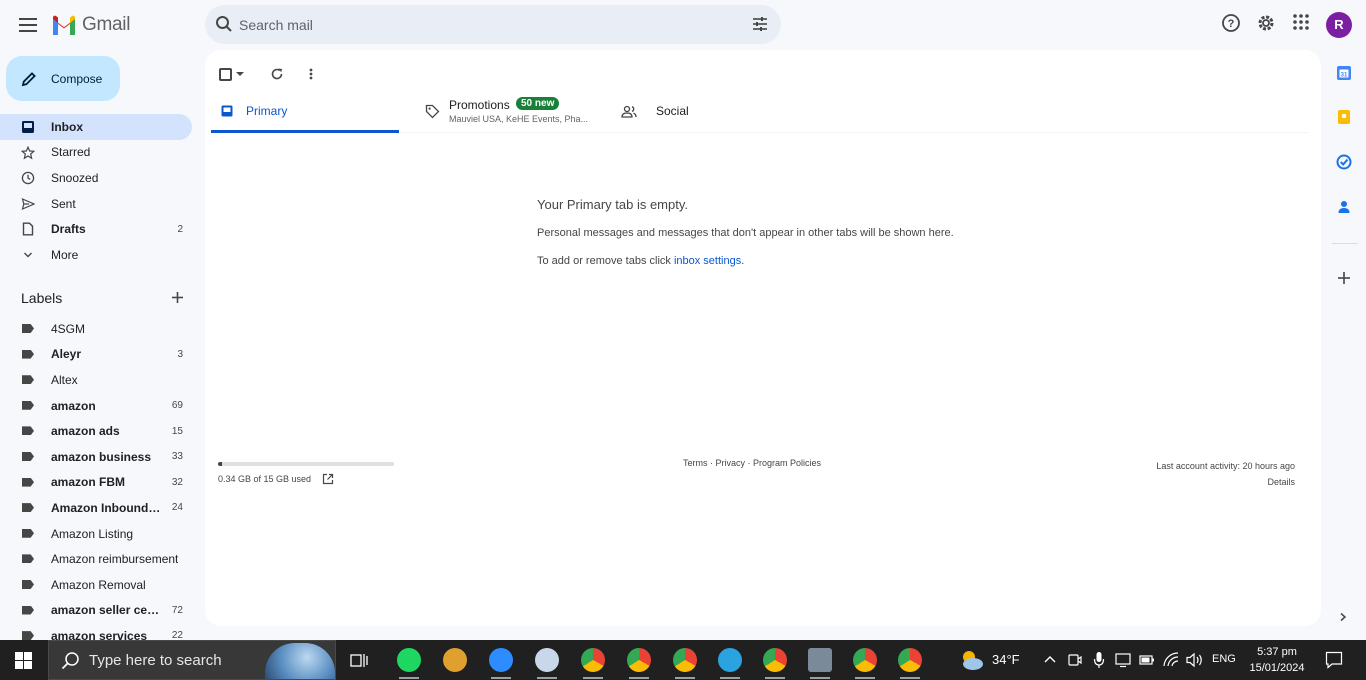 The image size is (1366, 680). What do you see at coordinates (1344, 278) in the screenshot?
I see `add-addon-plus-icon` at bounding box center [1344, 278].